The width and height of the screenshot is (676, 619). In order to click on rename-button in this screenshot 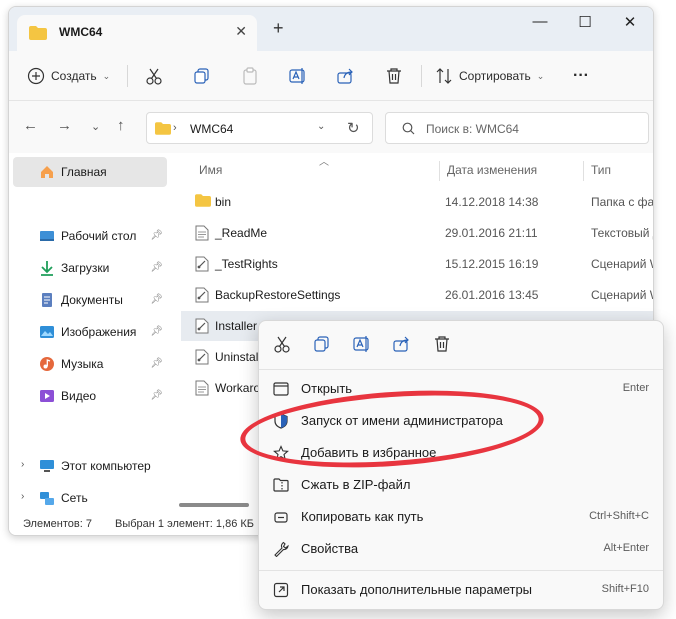, I will do `click(298, 76)`.